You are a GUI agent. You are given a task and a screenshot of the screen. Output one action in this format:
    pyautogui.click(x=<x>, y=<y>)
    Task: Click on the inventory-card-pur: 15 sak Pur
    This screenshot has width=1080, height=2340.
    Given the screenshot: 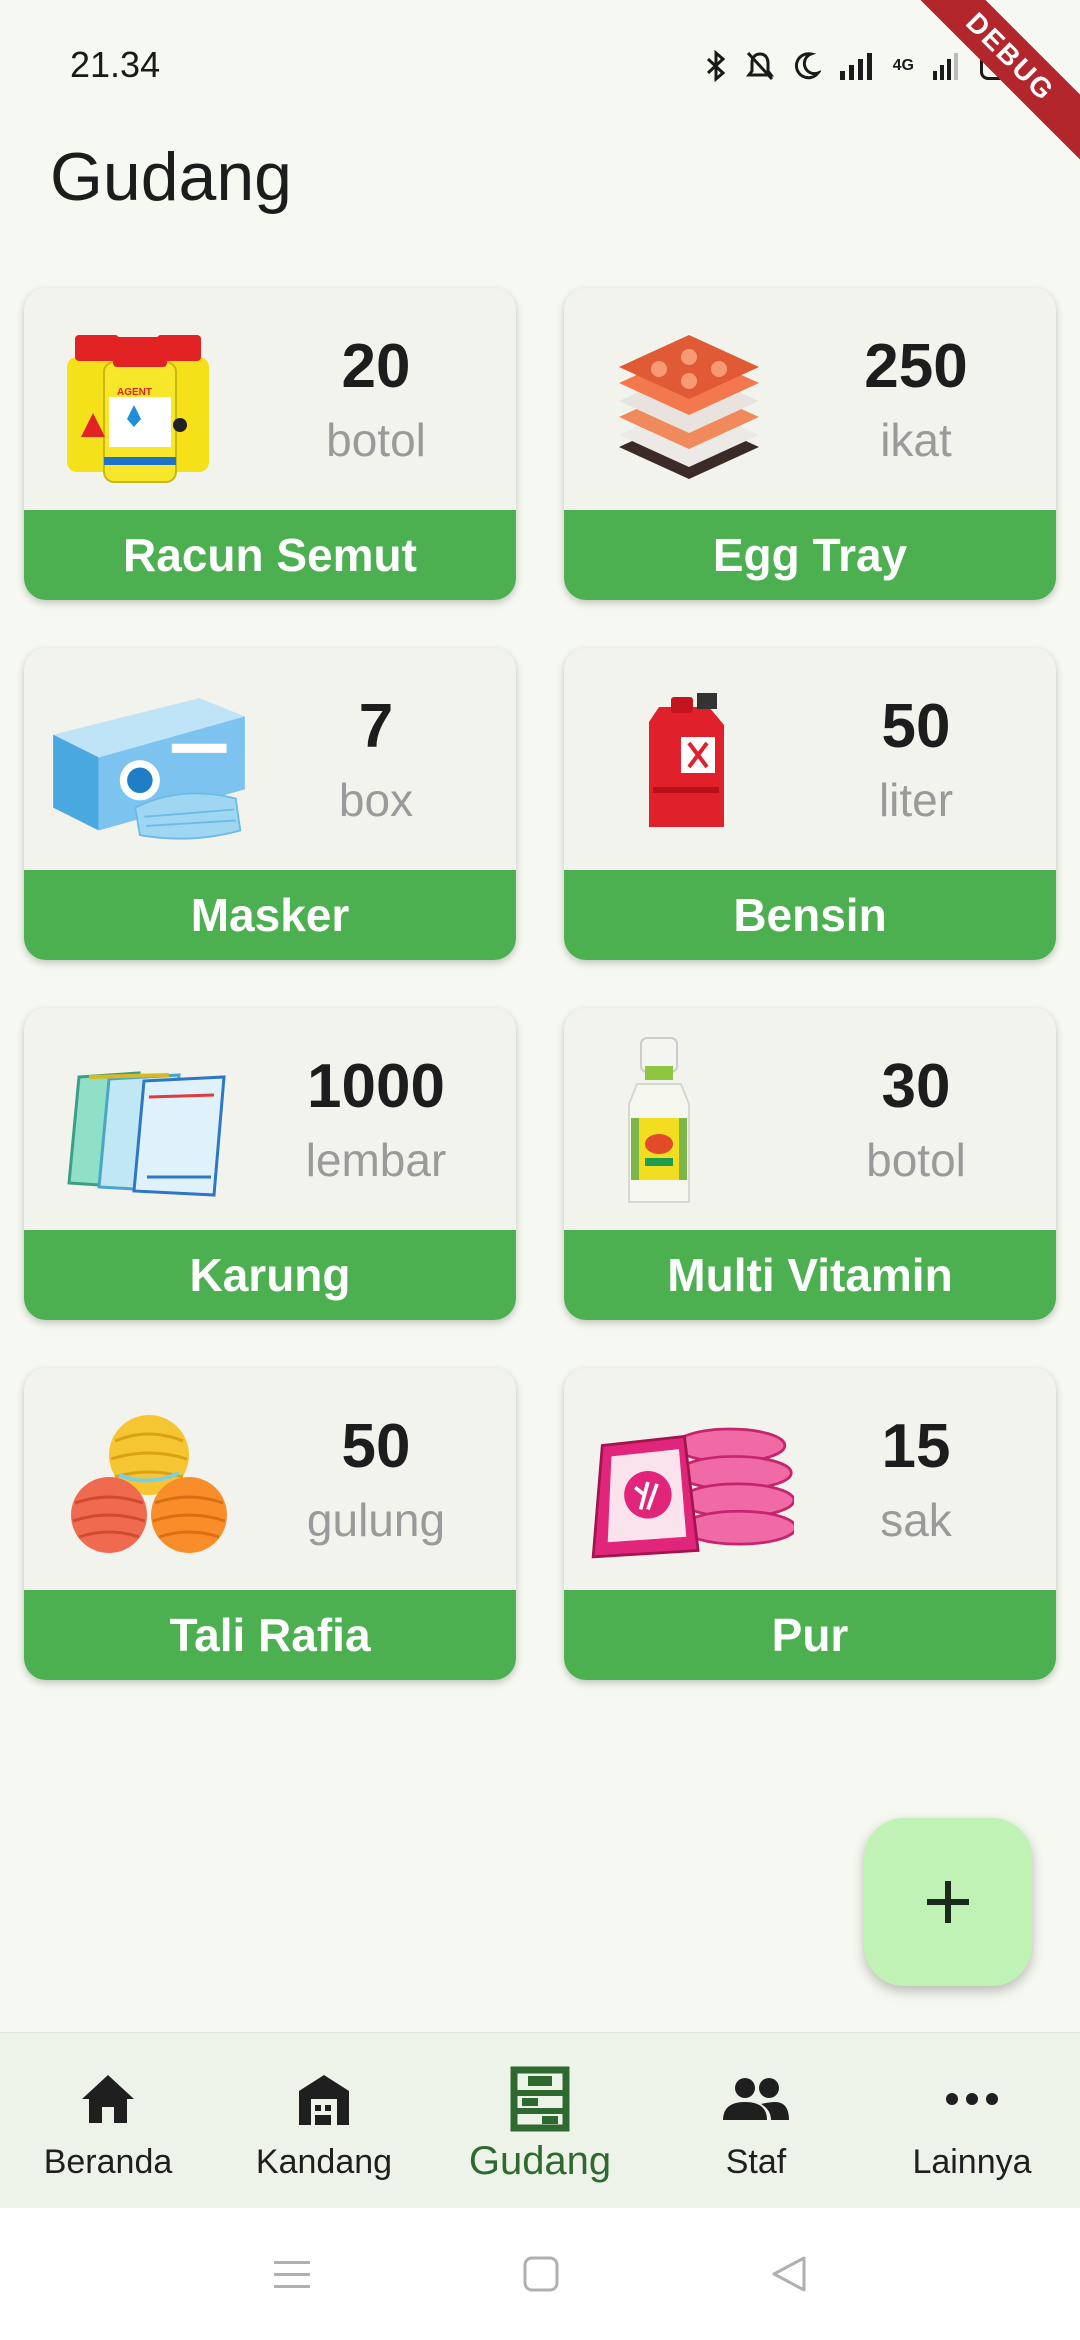 What is the action you would take?
    pyautogui.click(x=810, y=1524)
    